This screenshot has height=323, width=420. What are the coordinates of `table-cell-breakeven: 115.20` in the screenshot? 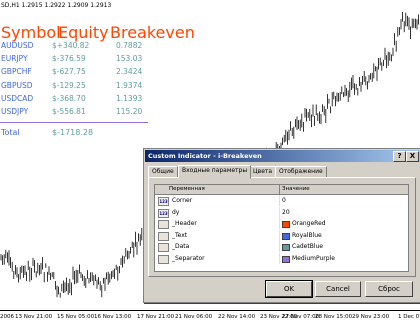 It's located at (129, 111).